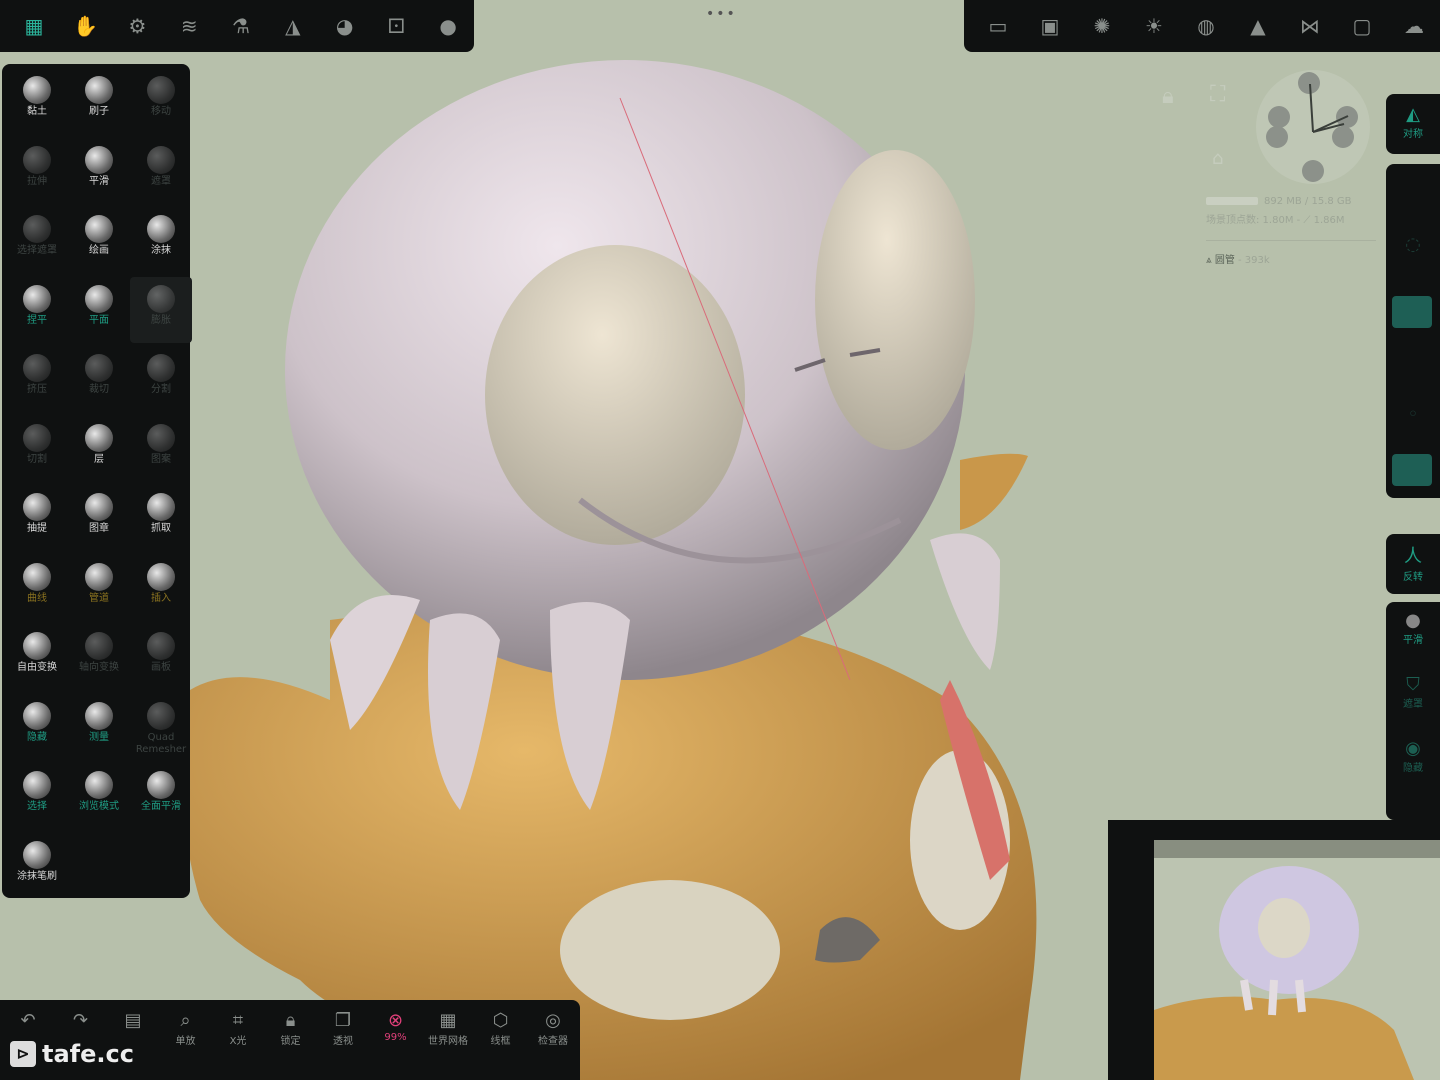  Describe the element at coordinates (72, 1054) in the screenshot. I see `watermark-logo: ⊳ tafe.cc` at that location.